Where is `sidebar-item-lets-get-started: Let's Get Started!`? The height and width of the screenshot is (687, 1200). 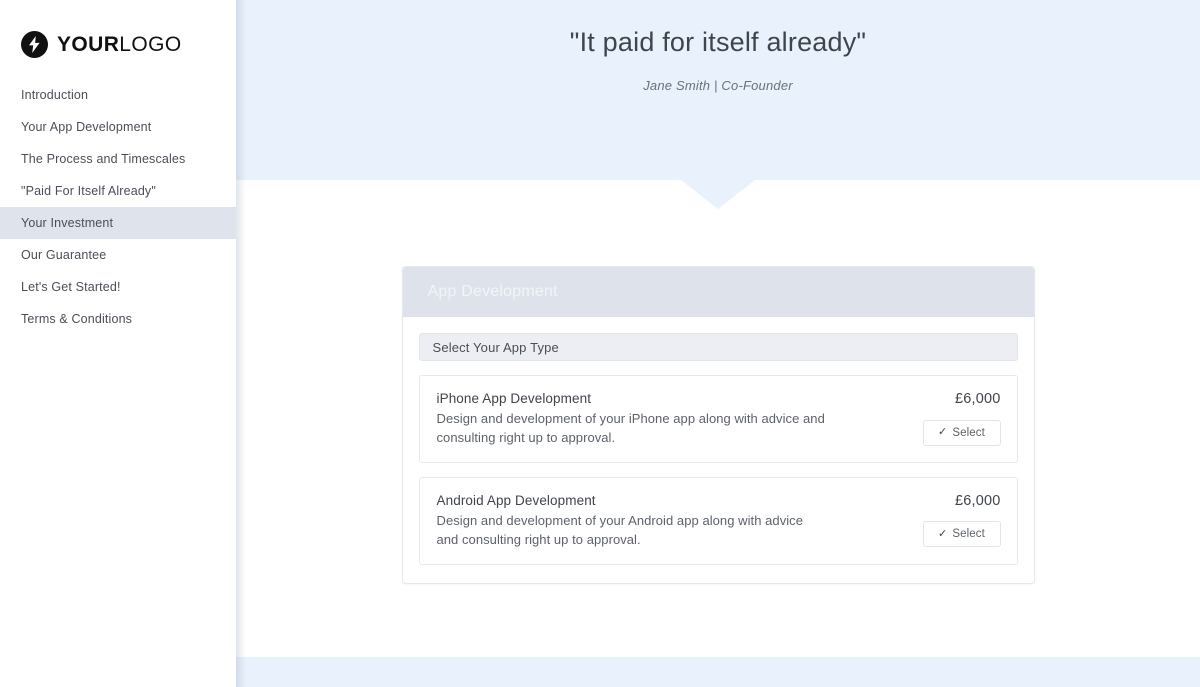 sidebar-item-lets-get-started: Let's Get Started! is located at coordinates (118, 287).